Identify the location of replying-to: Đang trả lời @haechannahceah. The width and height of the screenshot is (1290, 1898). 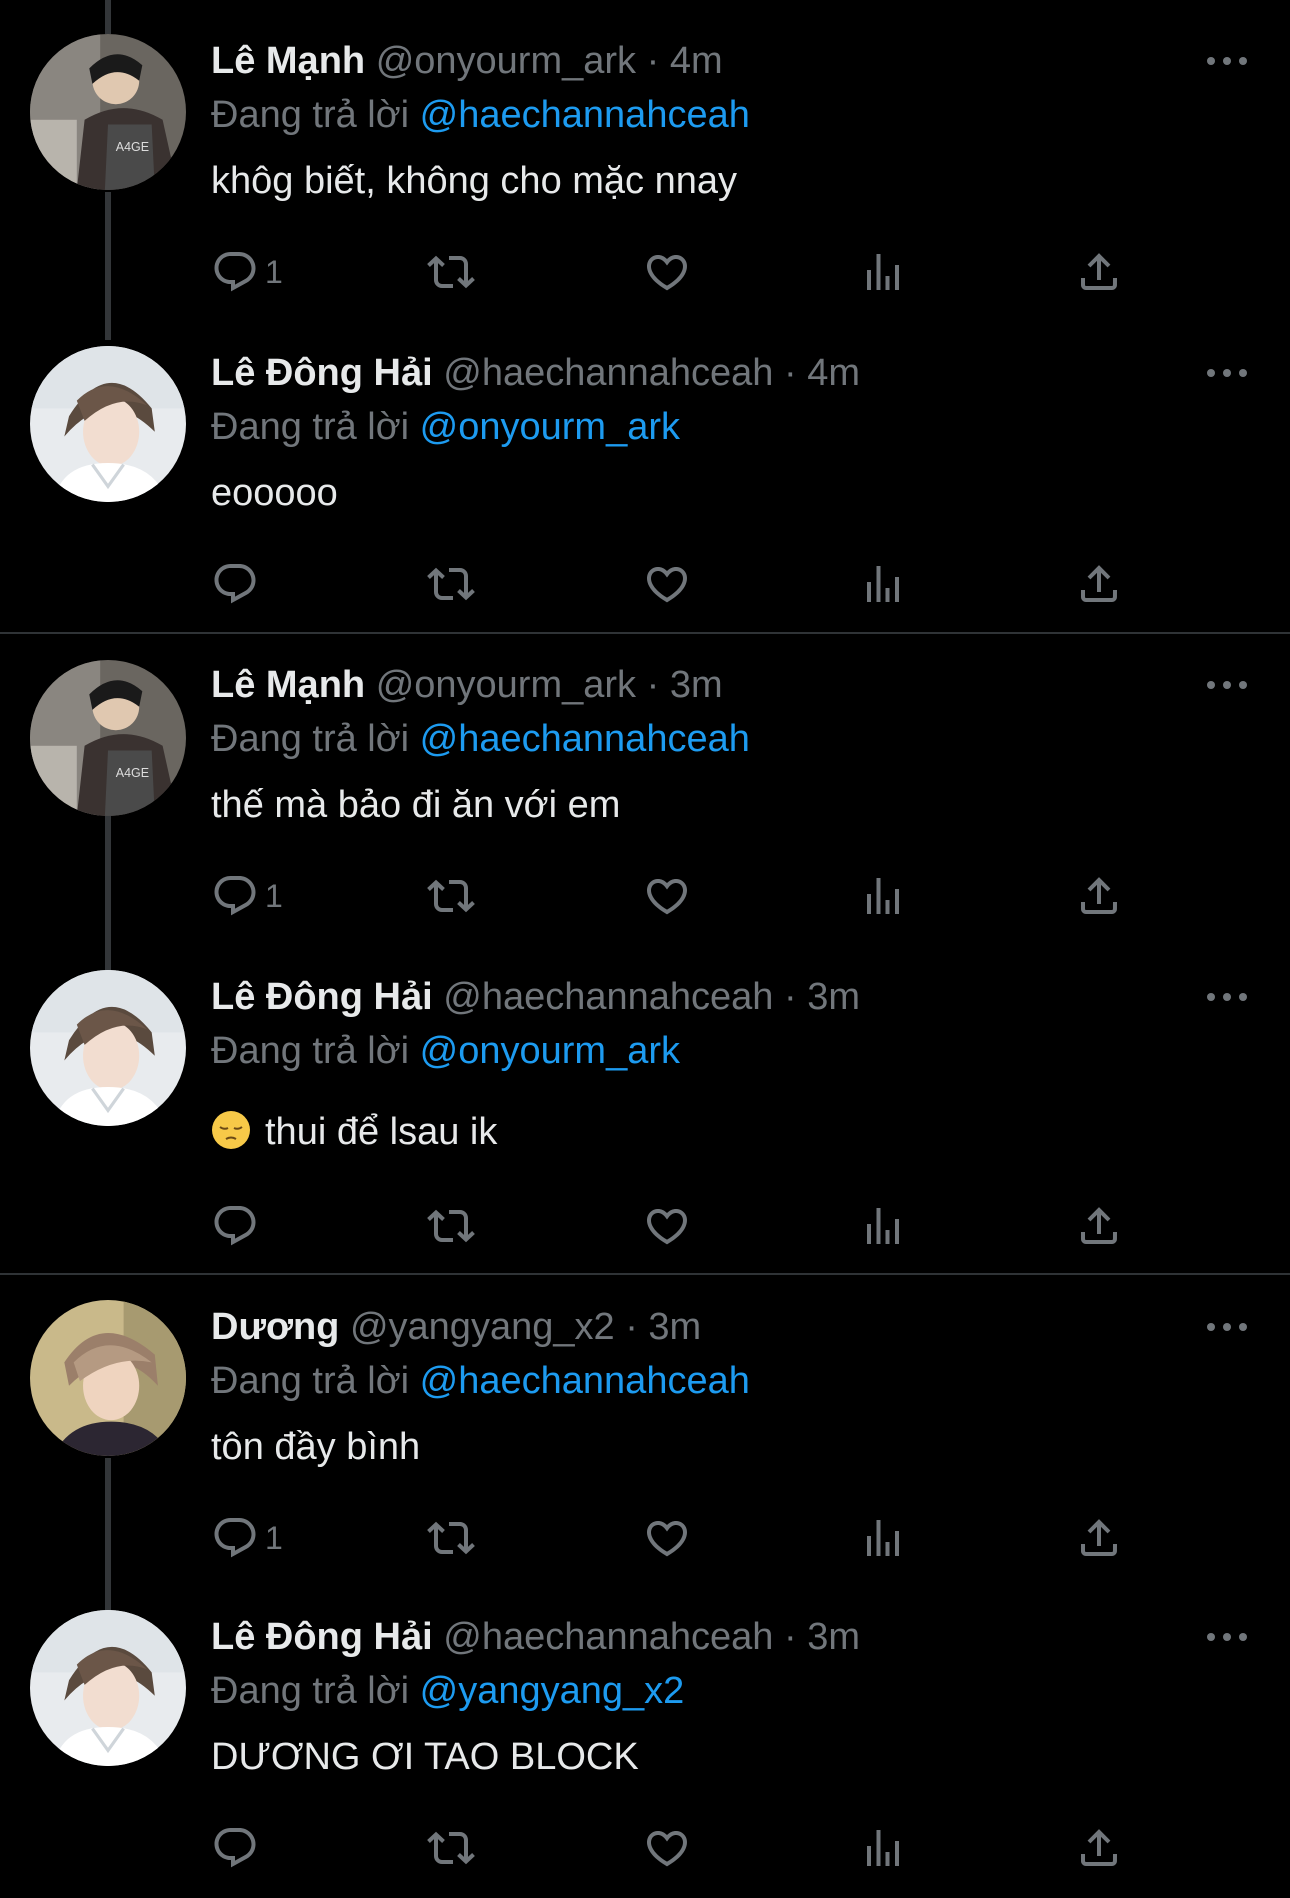
(480, 115).